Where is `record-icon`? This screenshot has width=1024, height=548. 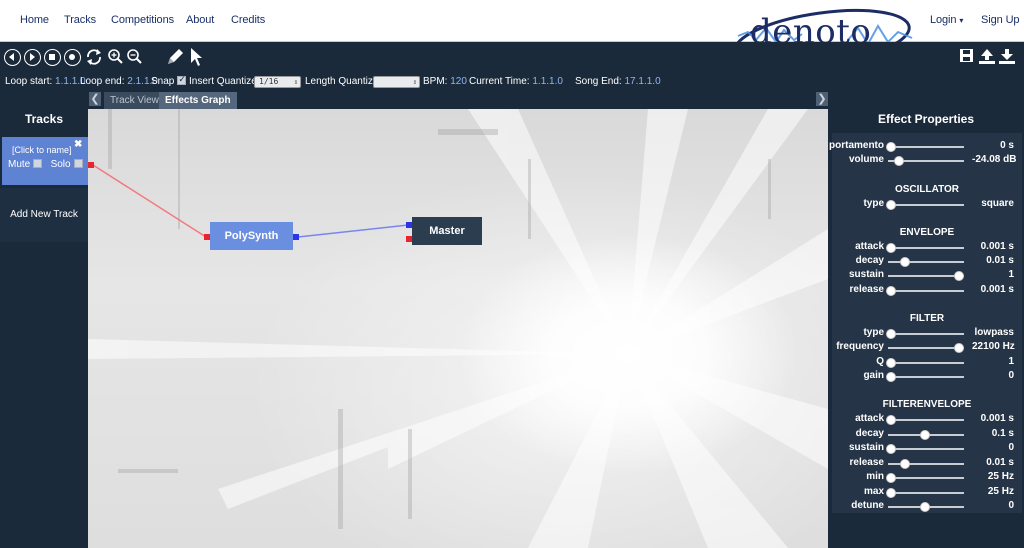
record-icon is located at coordinates (72, 57).